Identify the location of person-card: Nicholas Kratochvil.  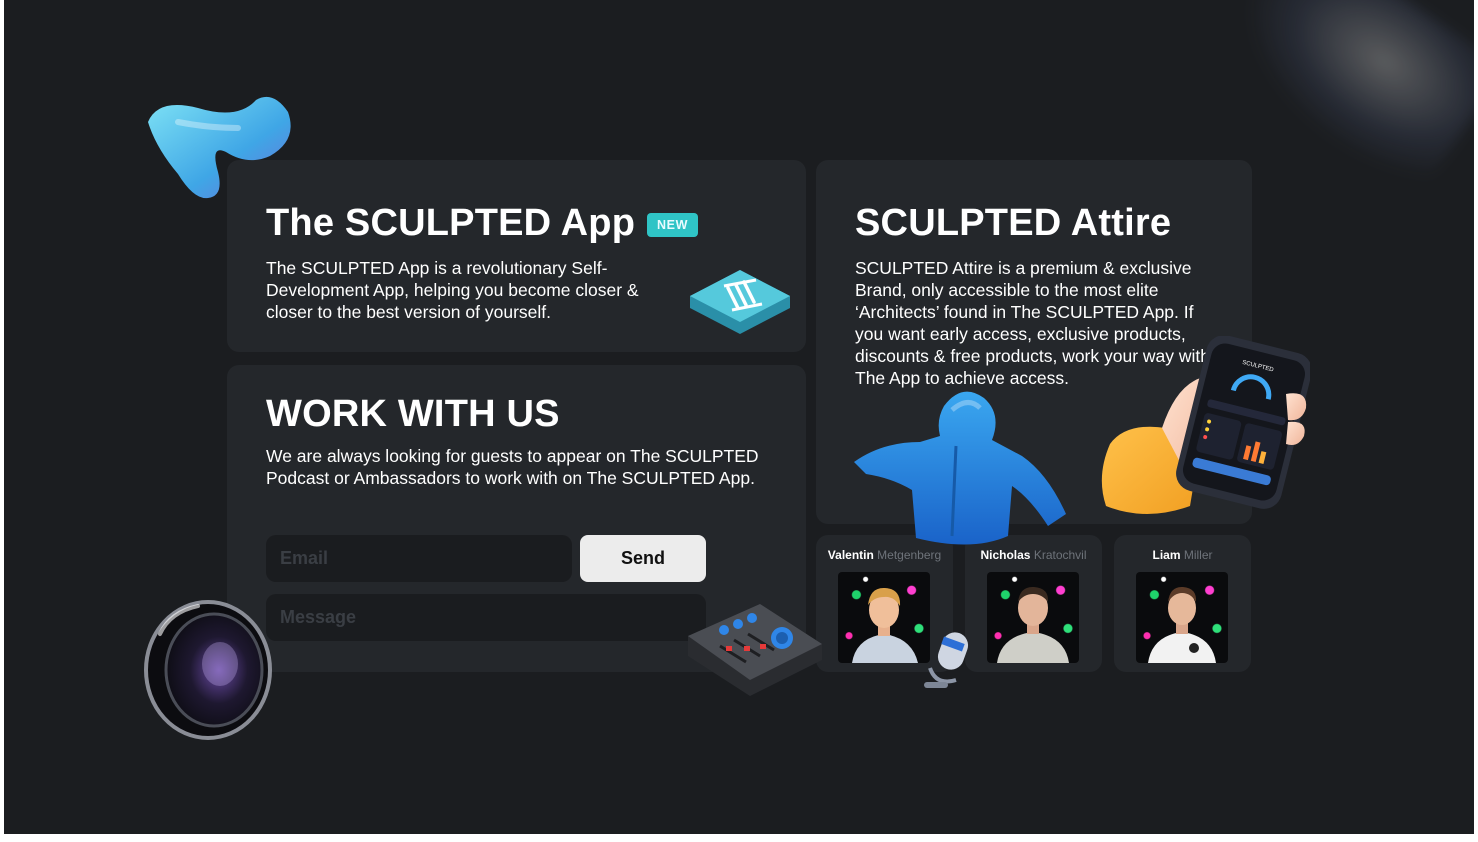
(1033, 603).